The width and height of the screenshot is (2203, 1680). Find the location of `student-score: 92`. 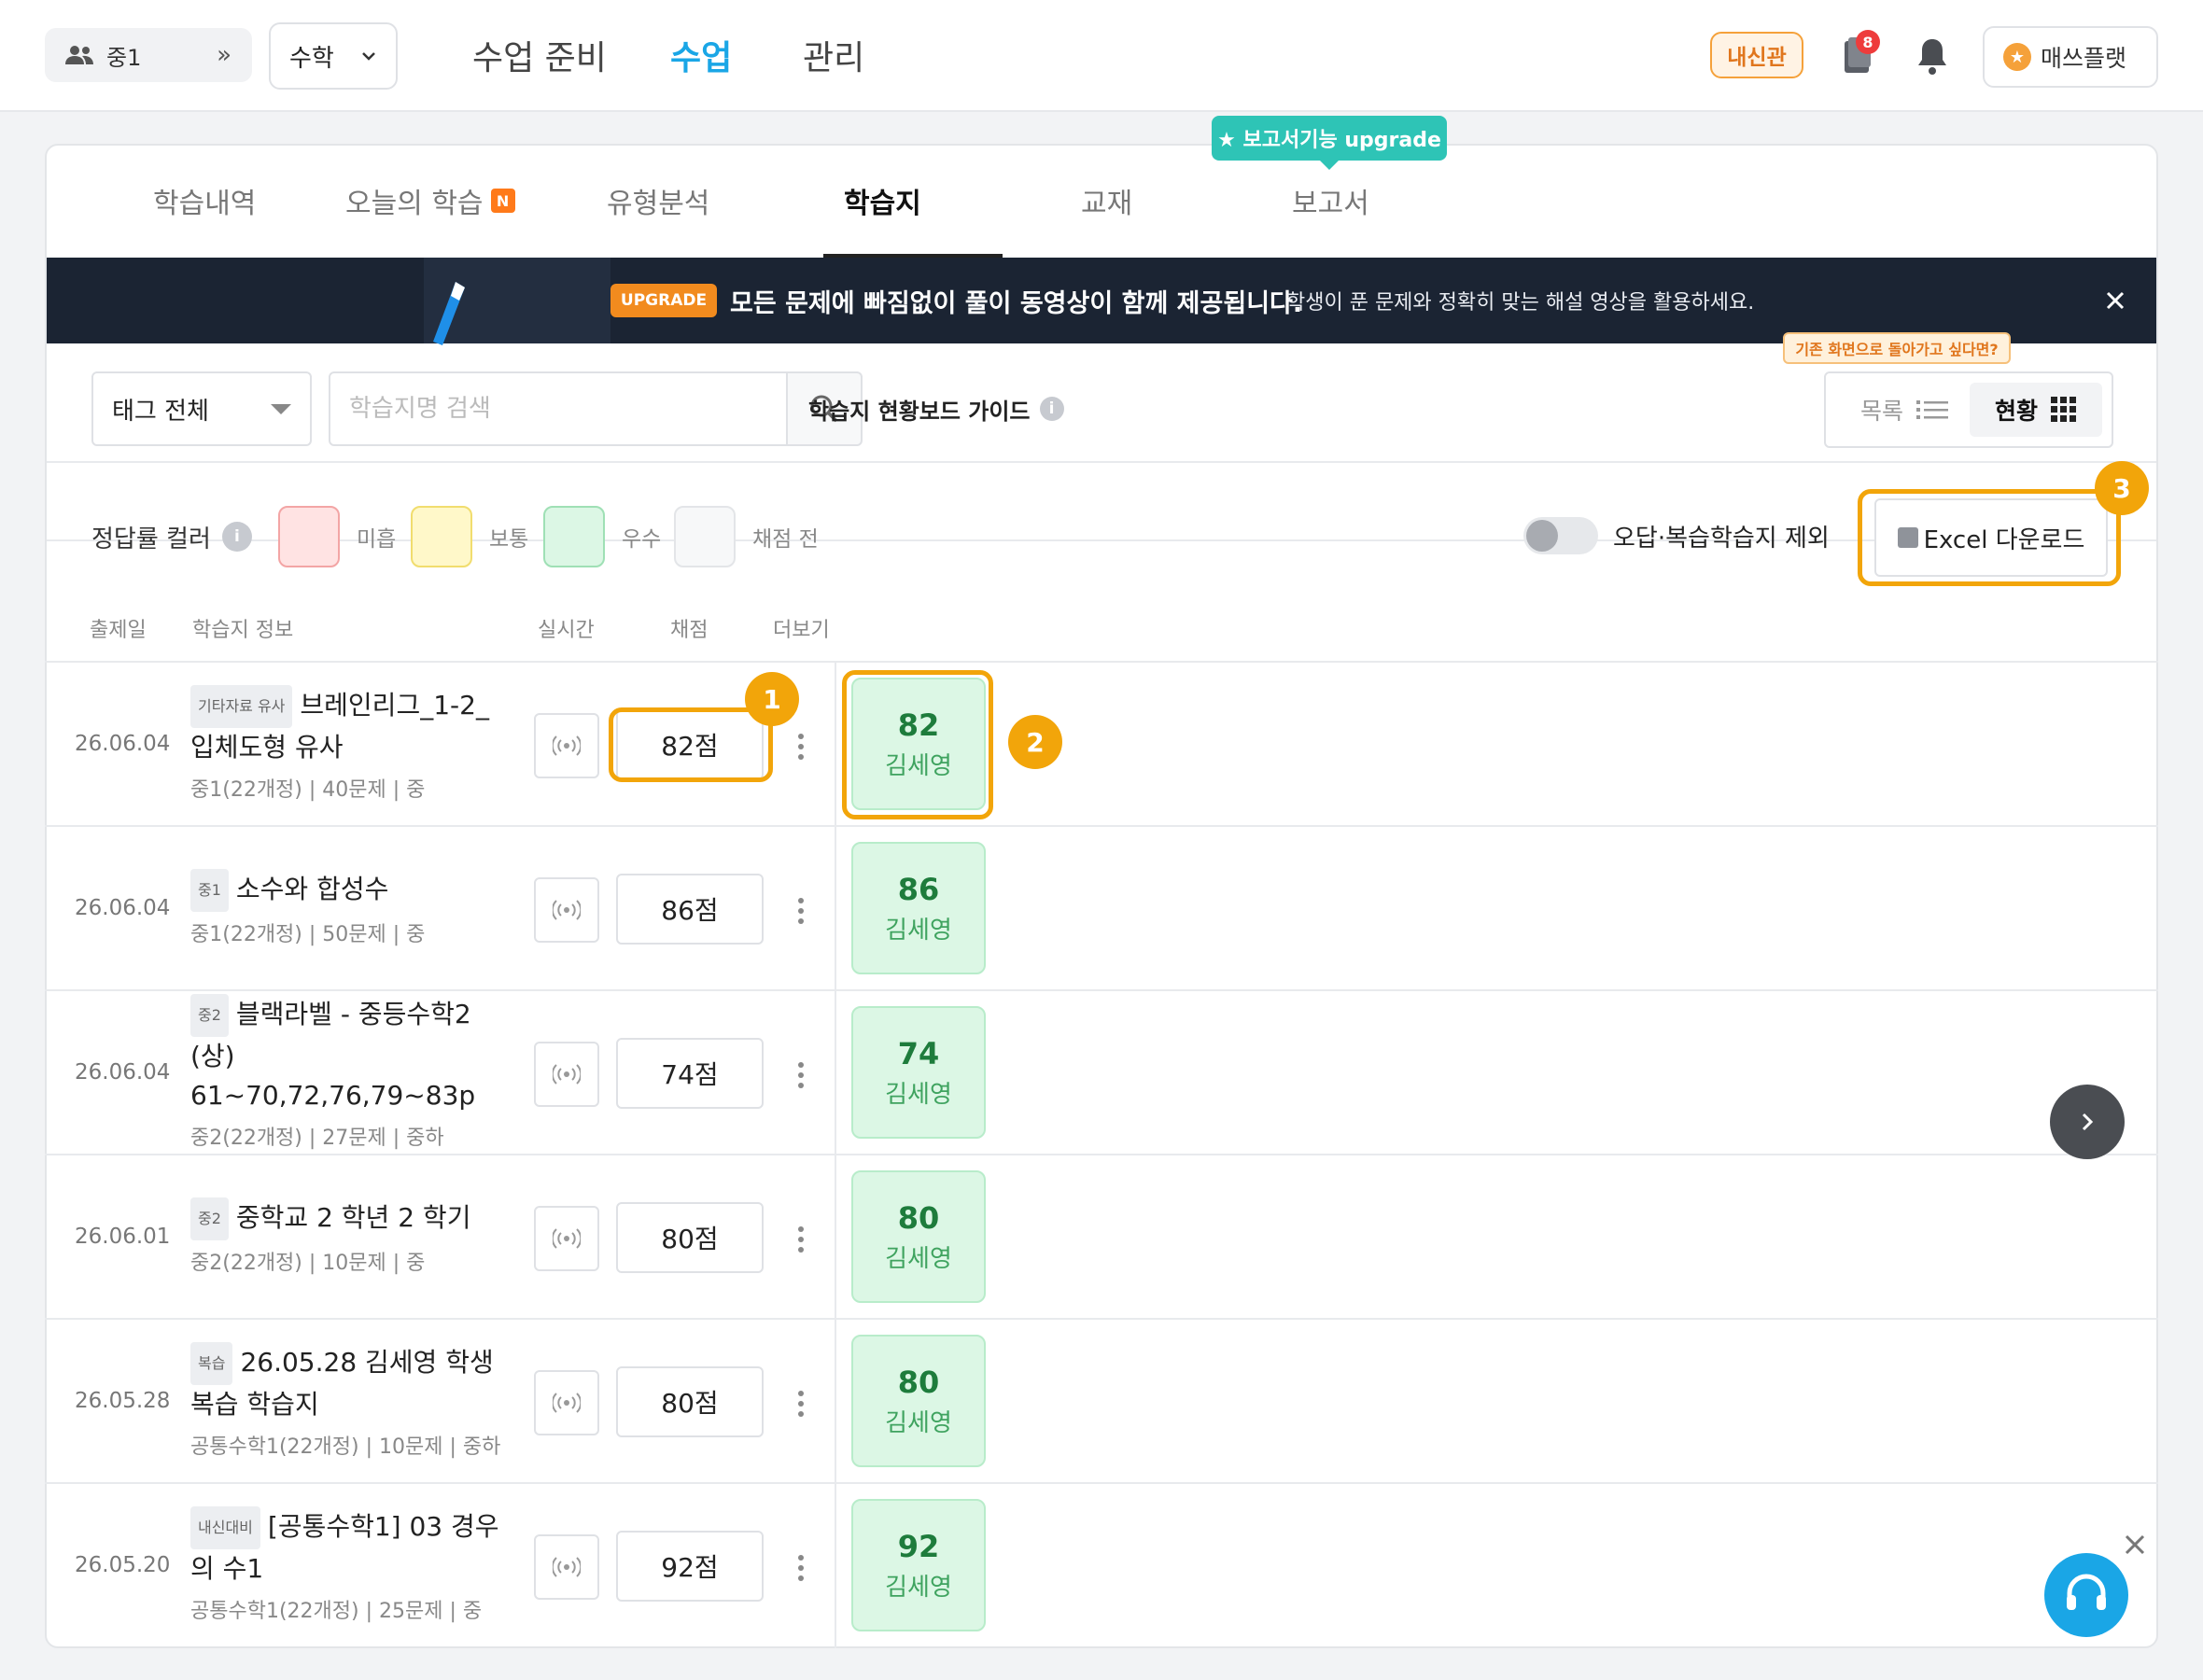

student-score: 92 is located at coordinates (919, 1546).